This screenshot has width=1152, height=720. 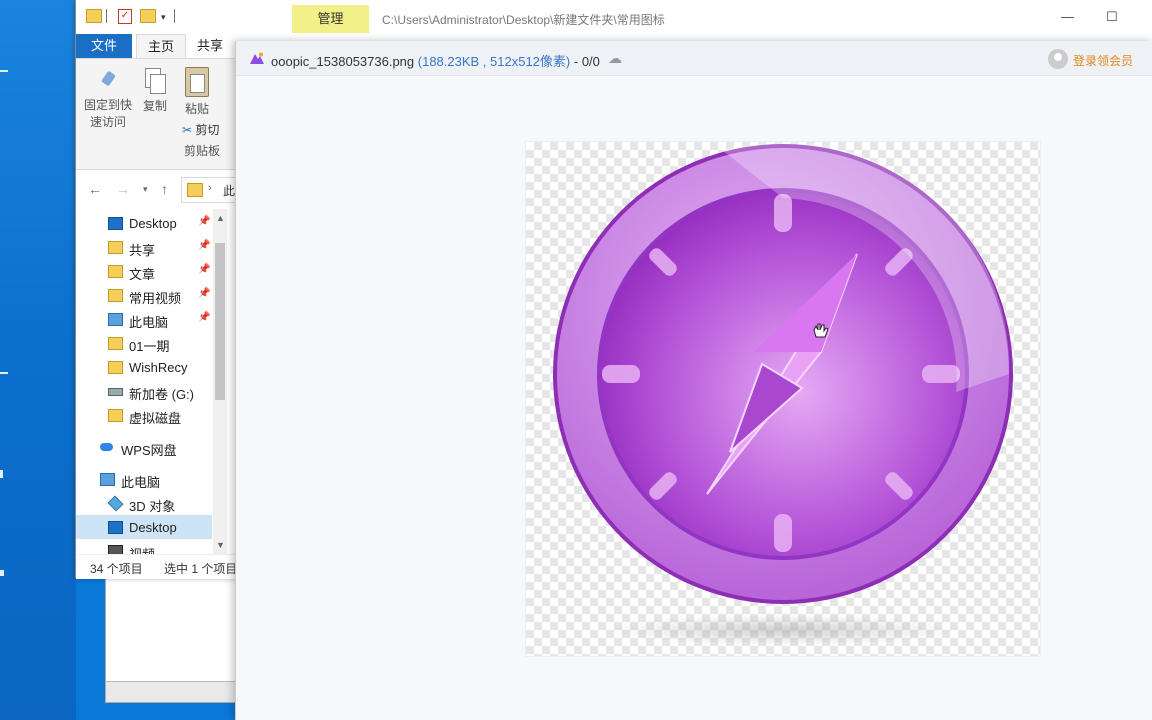 I want to click on background-window, so click(x=172, y=640).